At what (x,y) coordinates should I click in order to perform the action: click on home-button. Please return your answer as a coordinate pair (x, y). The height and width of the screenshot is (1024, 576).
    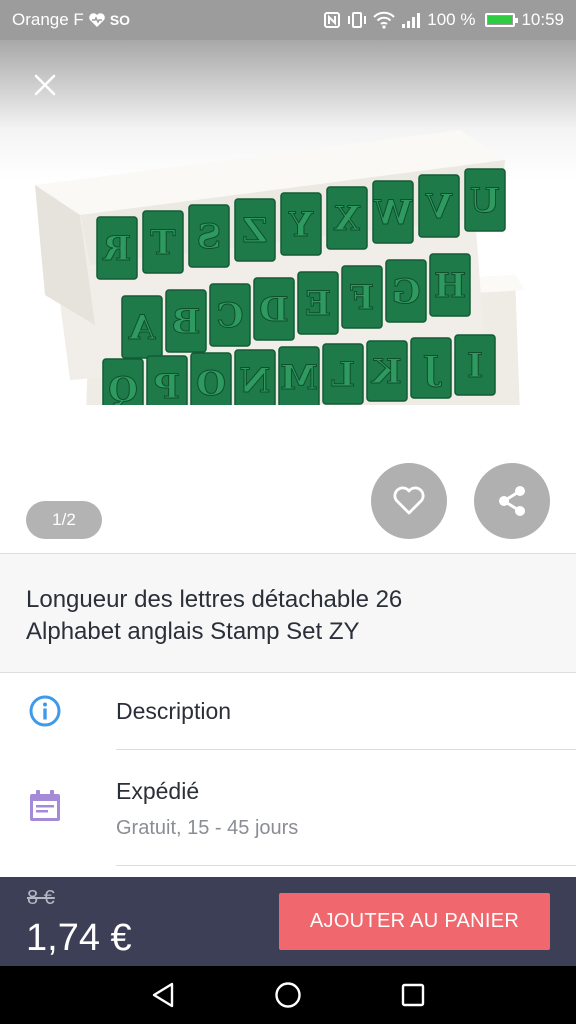
    Looking at the image, I should click on (288, 995).